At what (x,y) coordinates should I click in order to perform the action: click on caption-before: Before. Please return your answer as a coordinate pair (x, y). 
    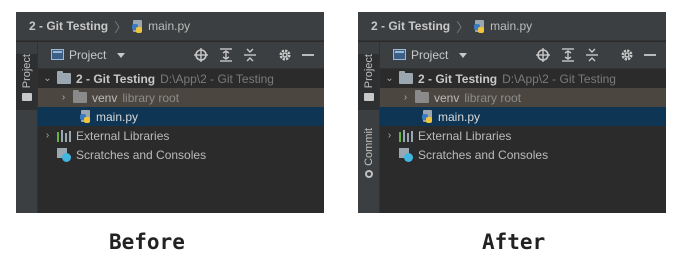
    Looking at the image, I should click on (147, 242).